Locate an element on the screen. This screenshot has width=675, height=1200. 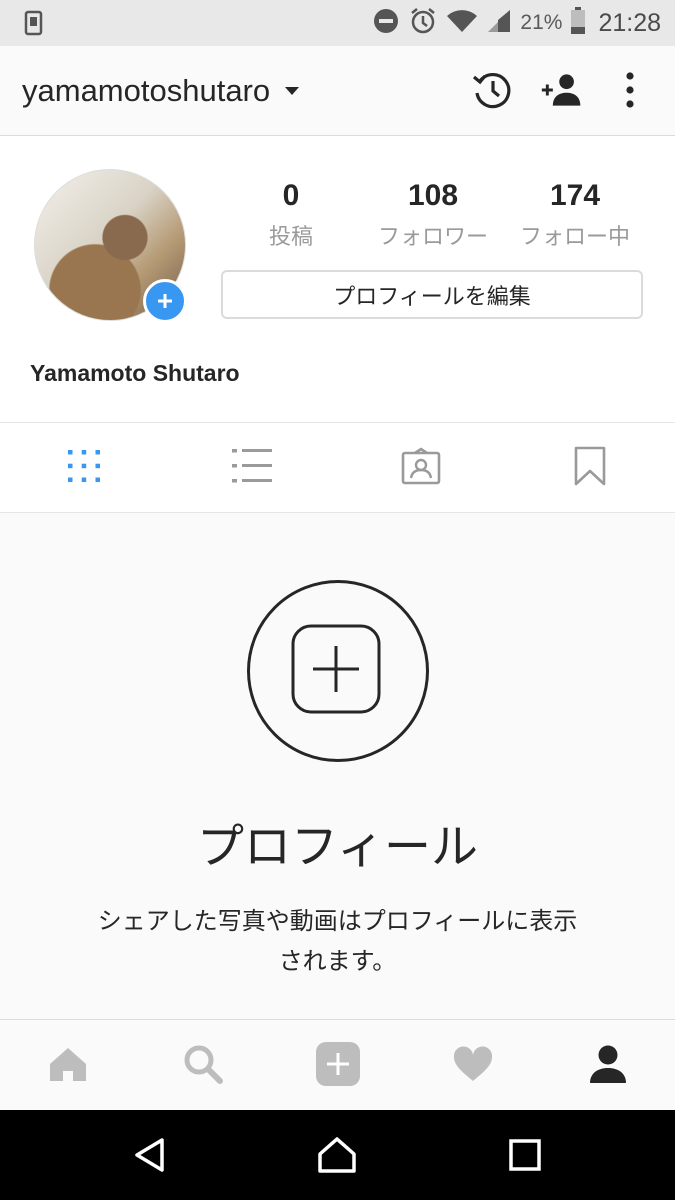
nav-add is located at coordinates (337, 1065).